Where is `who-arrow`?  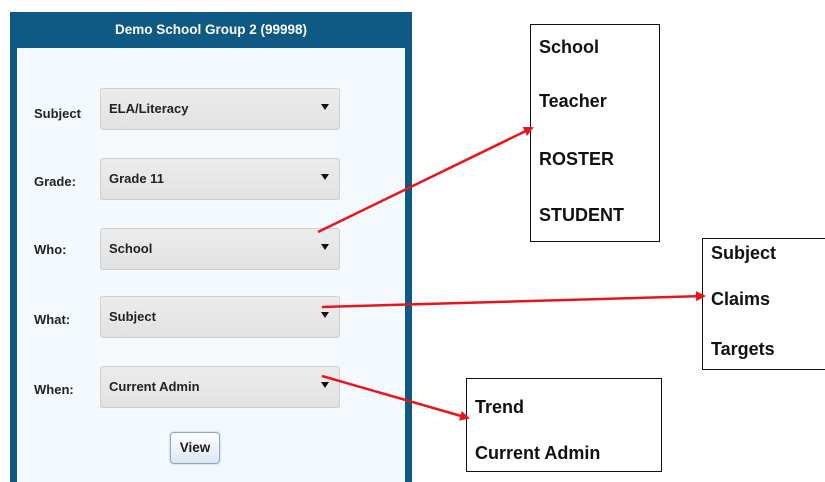 who-arrow is located at coordinates (425, 180).